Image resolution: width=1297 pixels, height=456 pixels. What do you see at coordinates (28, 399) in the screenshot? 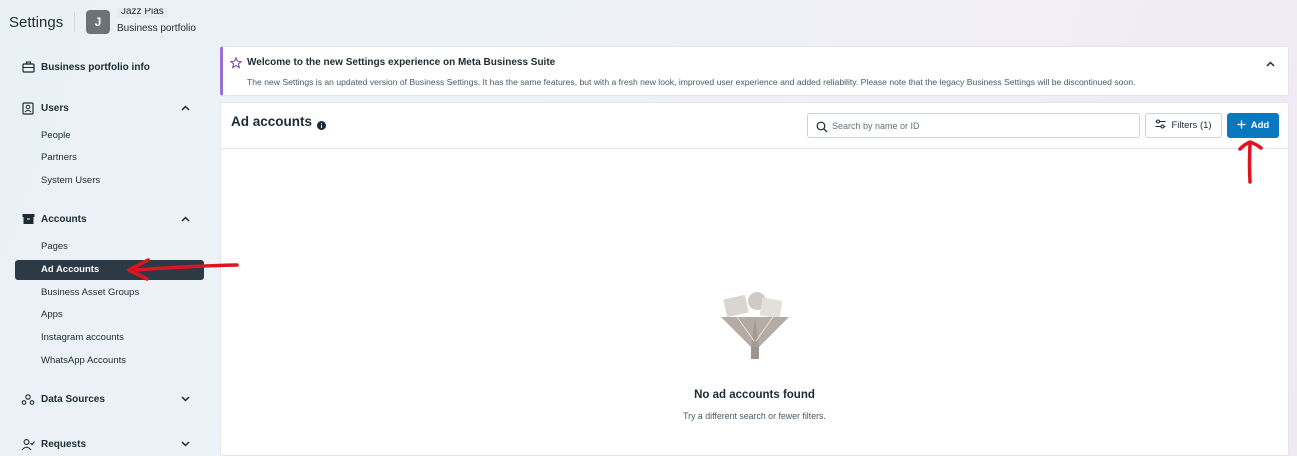
I see `people-network-icon` at bounding box center [28, 399].